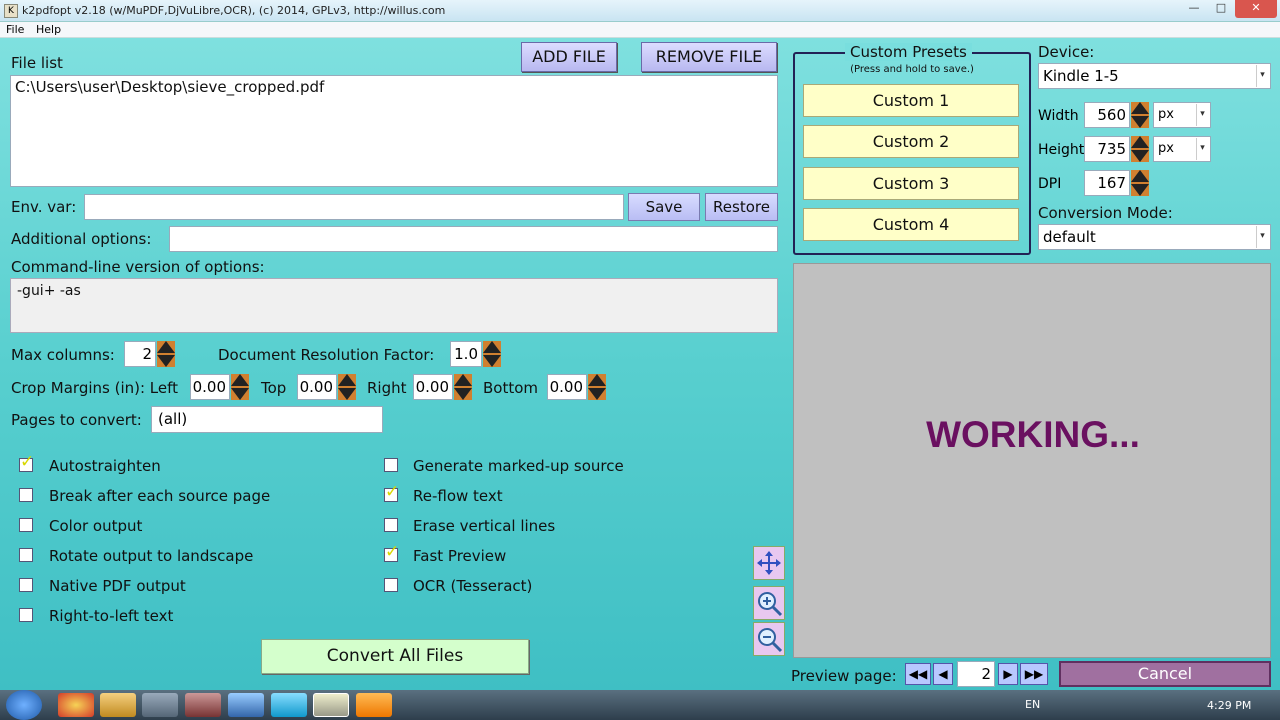 The height and width of the screenshot is (720, 1280). I want to click on folder-taskbar-icon, so click(118, 705).